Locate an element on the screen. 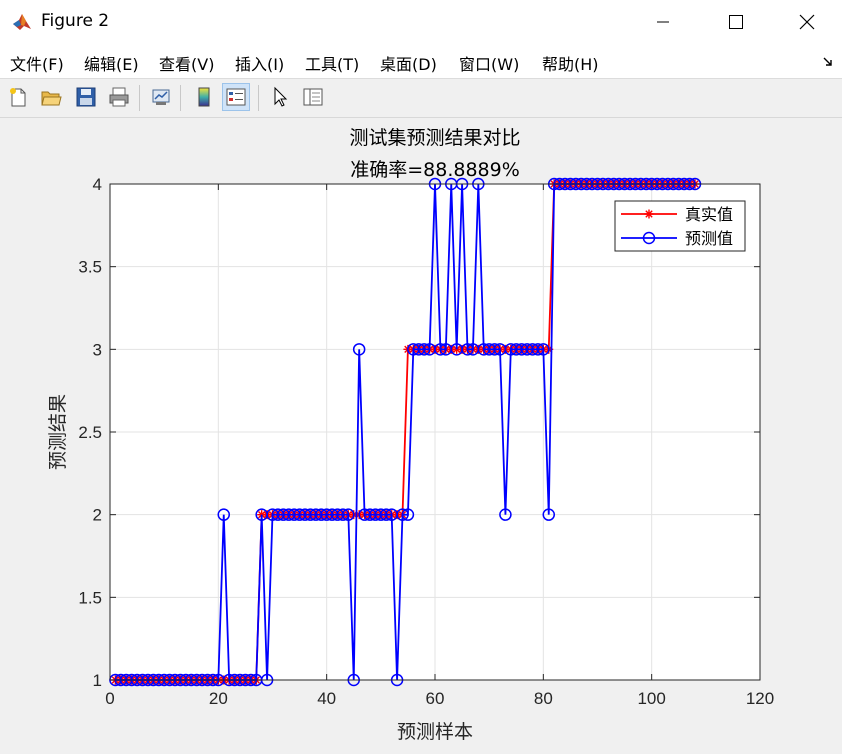 The image size is (842, 754). edit-plot-button is located at coordinates (280, 97).